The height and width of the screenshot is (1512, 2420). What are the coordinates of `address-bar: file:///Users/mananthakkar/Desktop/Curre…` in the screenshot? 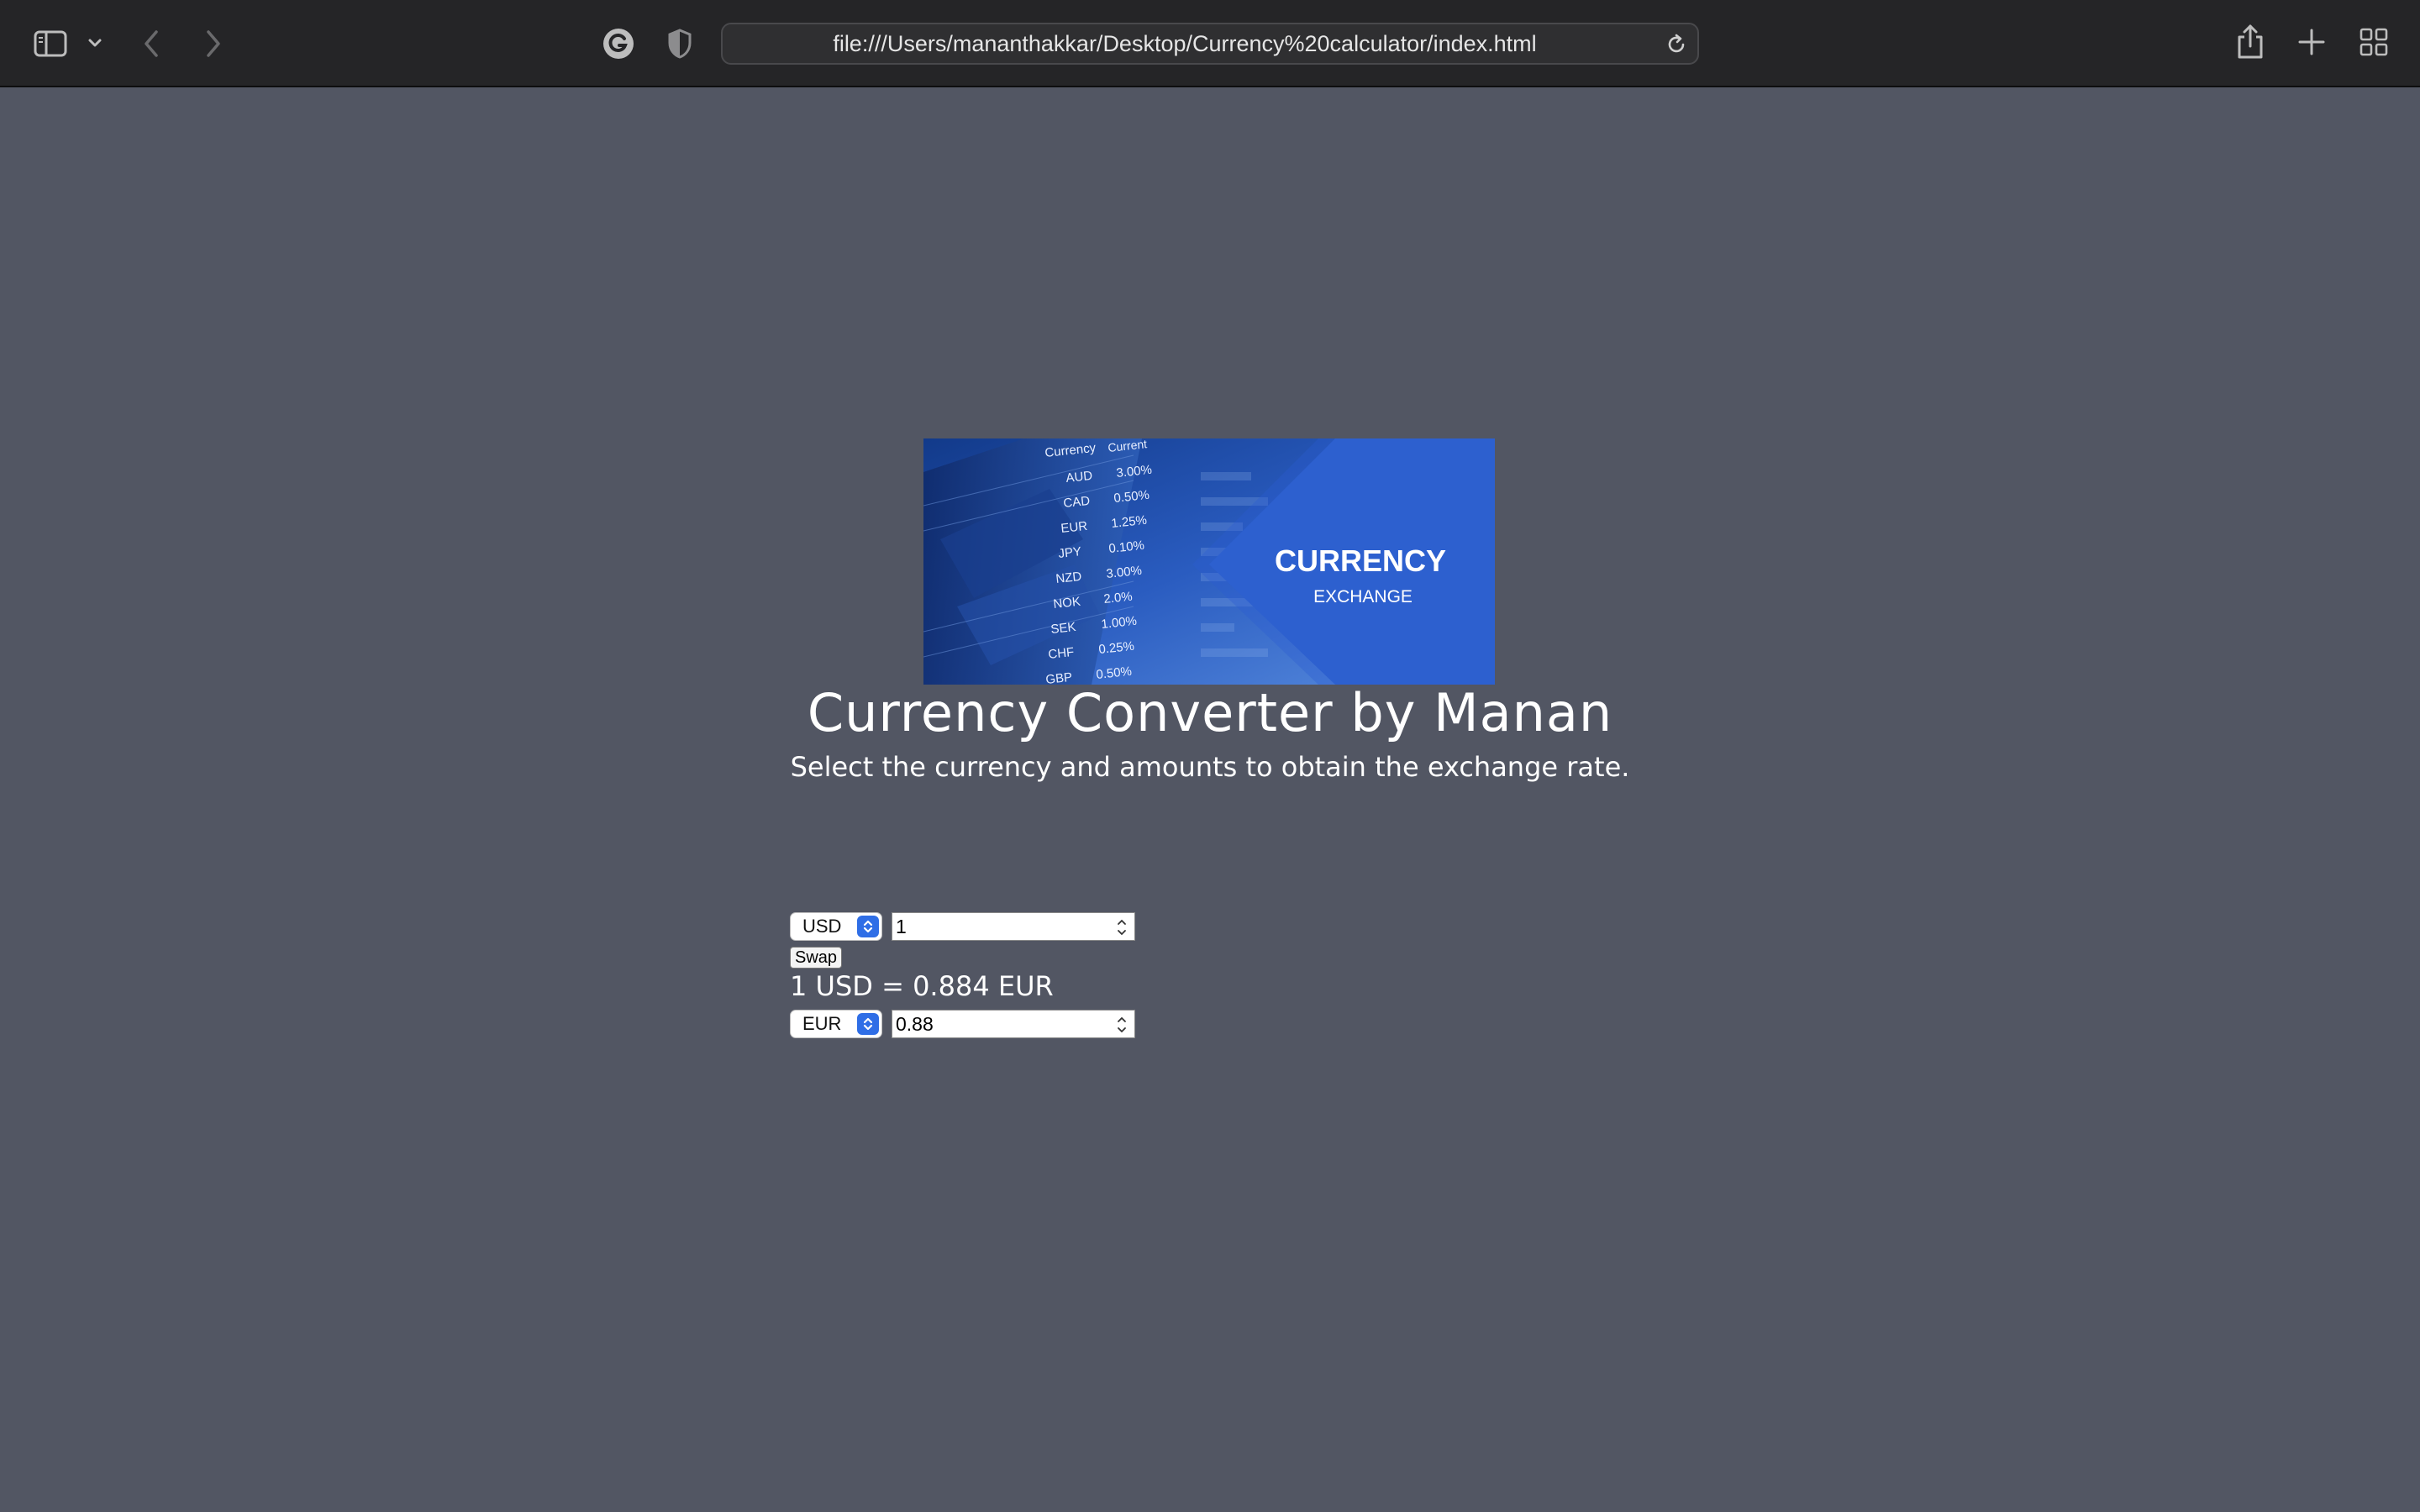 It's located at (1210, 44).